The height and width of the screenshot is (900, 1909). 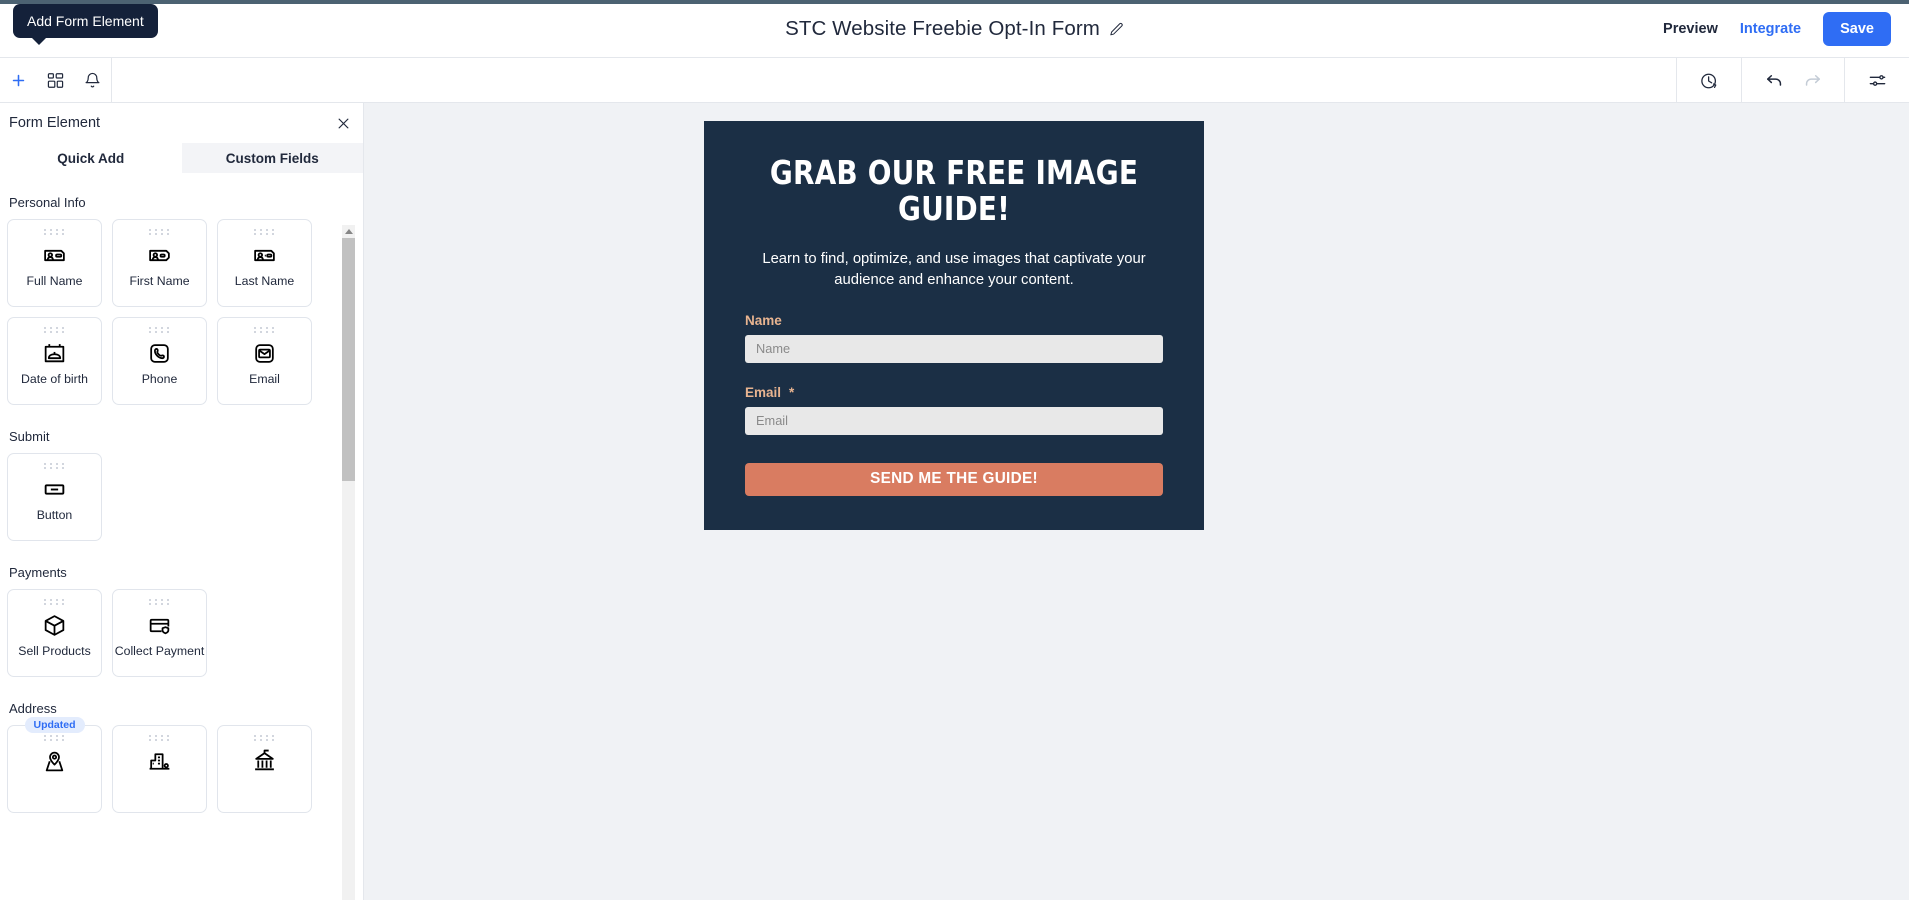 I want to click on integrate-button: Integrate, so click(x=1770, y=29).